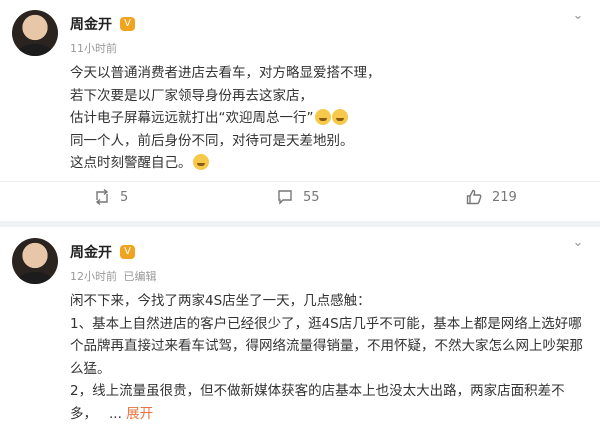 The width and height of the screenshot is (600, 427). Describe the element at coordinates (504, 197) in the screenshot. I see `like-count: 219` at that location.